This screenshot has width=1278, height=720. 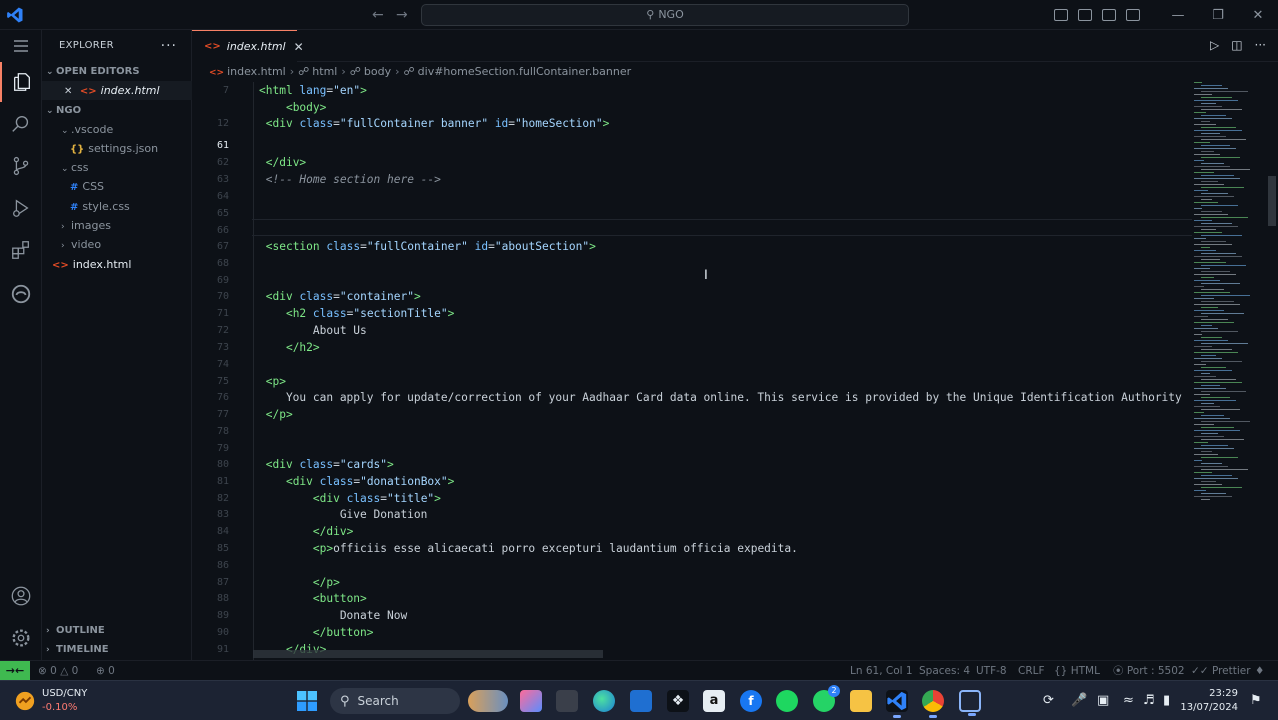 I want to click on tree-folder: › video, so click(x=117, y=244).